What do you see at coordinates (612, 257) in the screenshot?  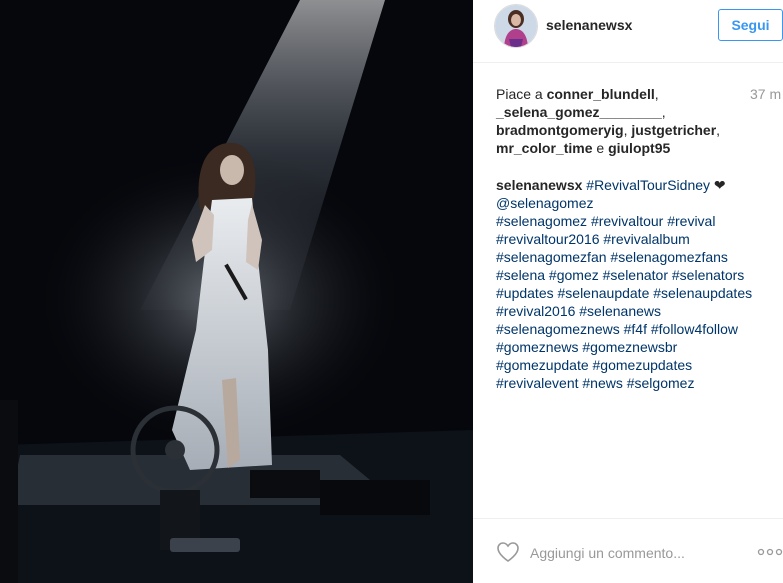 I see `caption-line: #selenagomezfan #selenagomezfans` at bounding box center [612, 257].